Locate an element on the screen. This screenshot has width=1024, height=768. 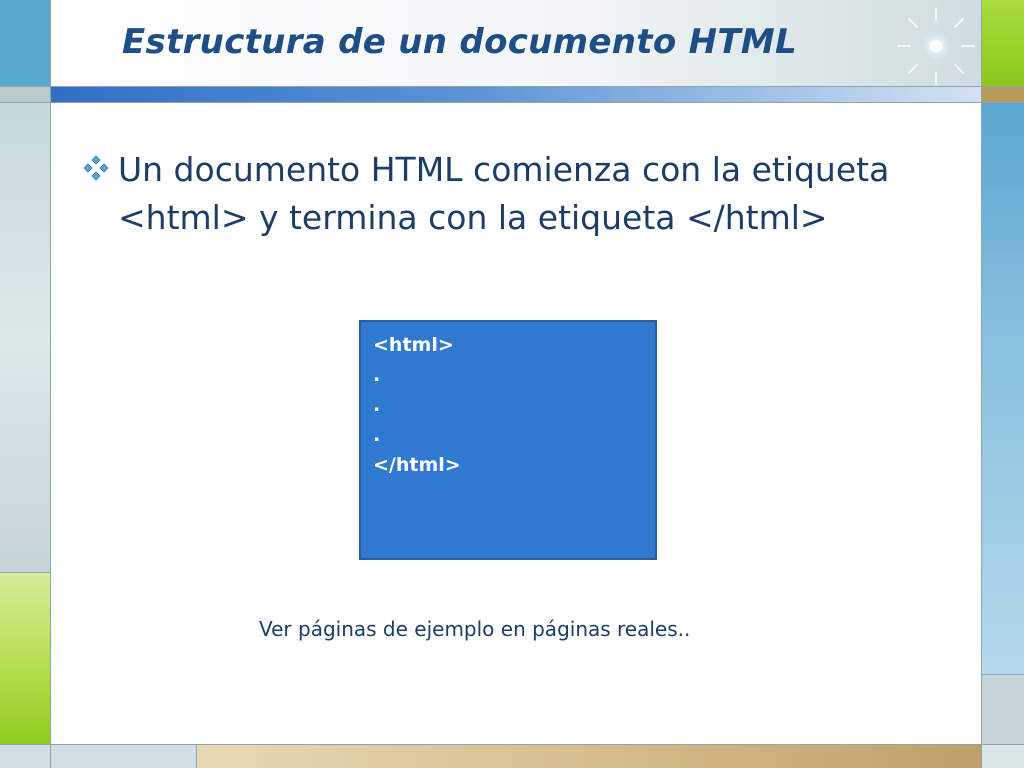
header-line-bottom is located at coordinates (512, 102).